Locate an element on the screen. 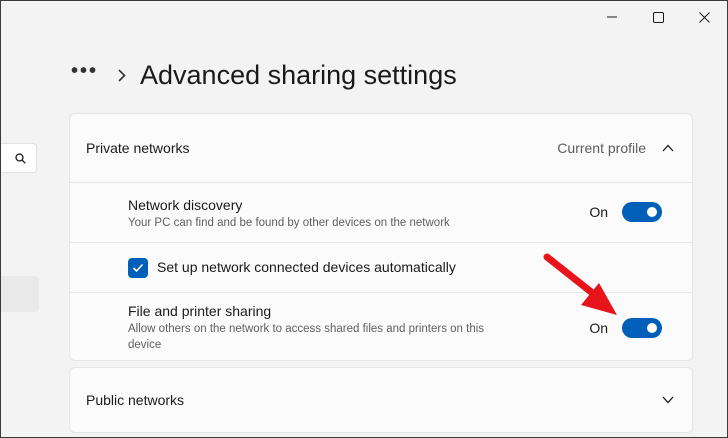  chevron-up-icon is located at coordinates (668, 148).